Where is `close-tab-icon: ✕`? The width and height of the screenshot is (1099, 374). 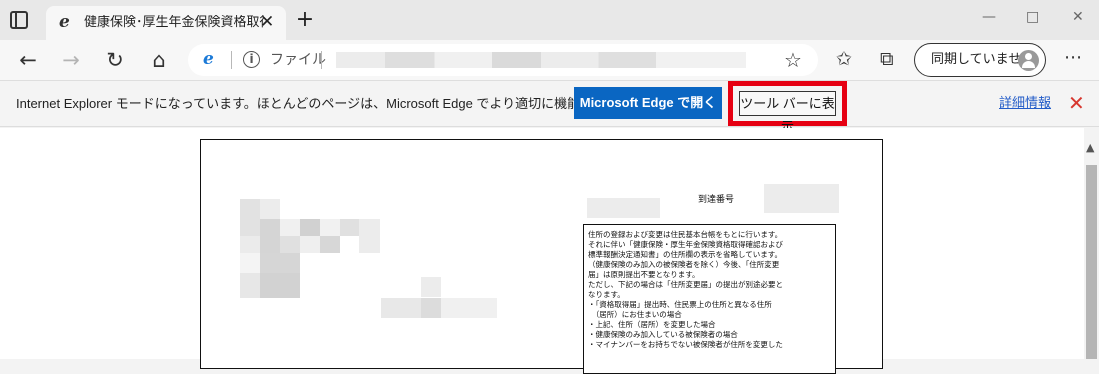
close-tab-icon: ✕ is located at coordinates (267, 22).